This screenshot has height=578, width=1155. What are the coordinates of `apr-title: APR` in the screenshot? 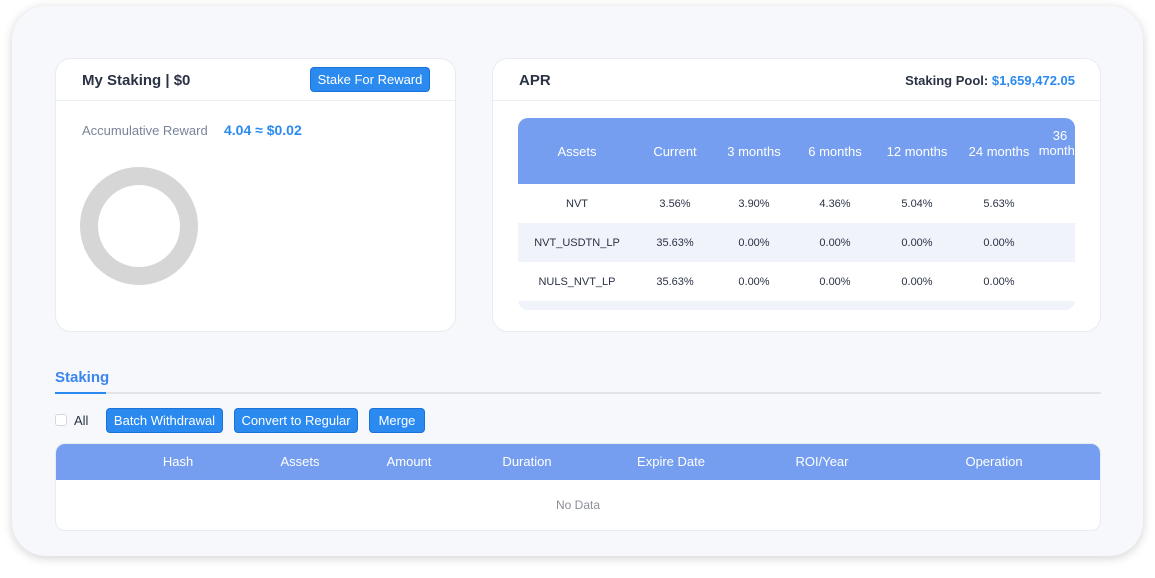 It's located at (535, 80).